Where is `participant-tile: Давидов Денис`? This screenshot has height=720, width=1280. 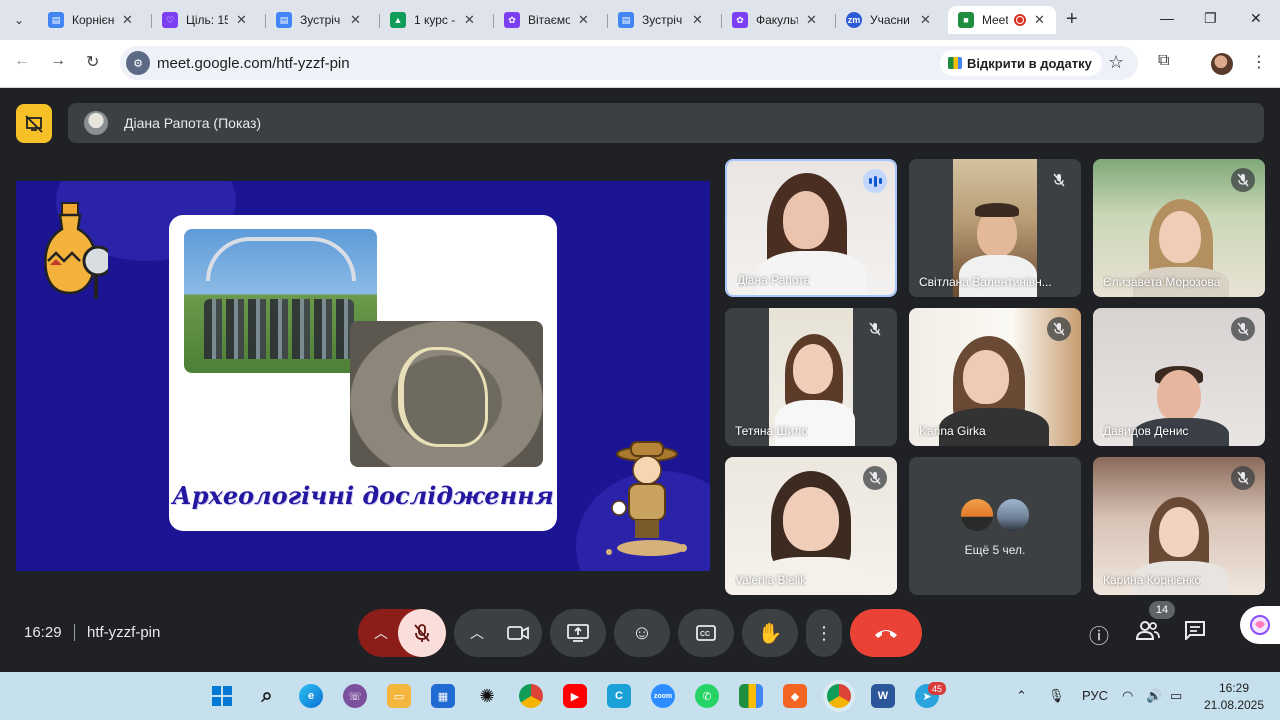
participant-tile: Давидов Денис is located at coordinates (1179, 377).